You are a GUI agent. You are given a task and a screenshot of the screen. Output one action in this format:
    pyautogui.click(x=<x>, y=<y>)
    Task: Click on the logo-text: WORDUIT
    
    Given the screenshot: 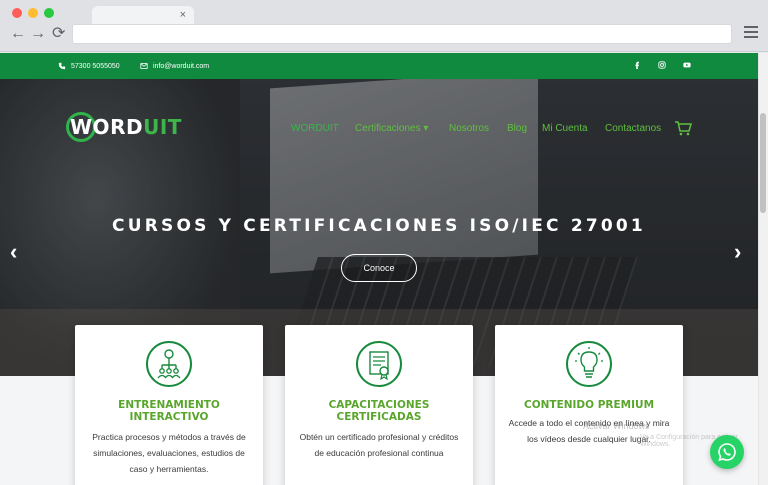 What is the action you would take?
    pyautogui.click(x=126, y=127)
    